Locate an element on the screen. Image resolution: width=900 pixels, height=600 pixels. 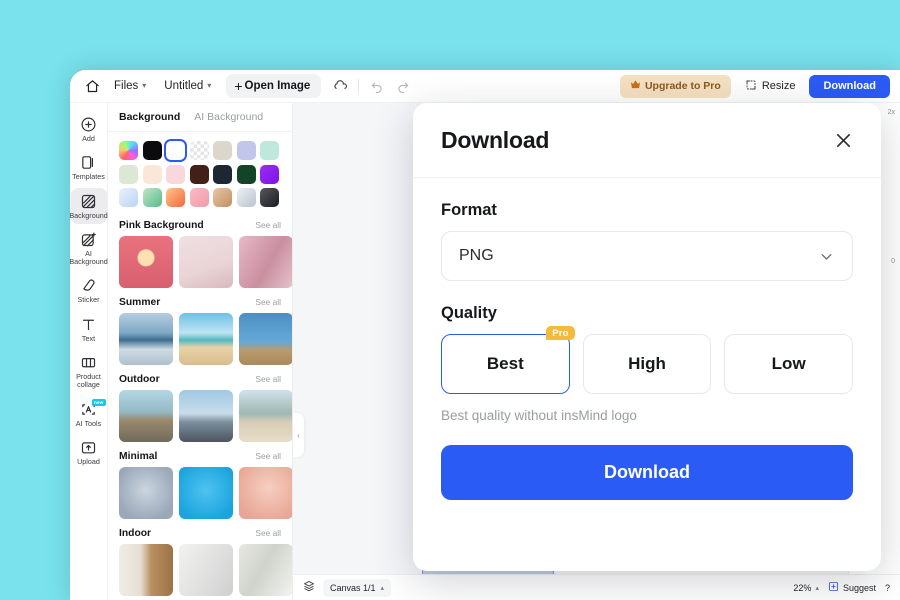
crown-icon is located at coordinates (635, 86).